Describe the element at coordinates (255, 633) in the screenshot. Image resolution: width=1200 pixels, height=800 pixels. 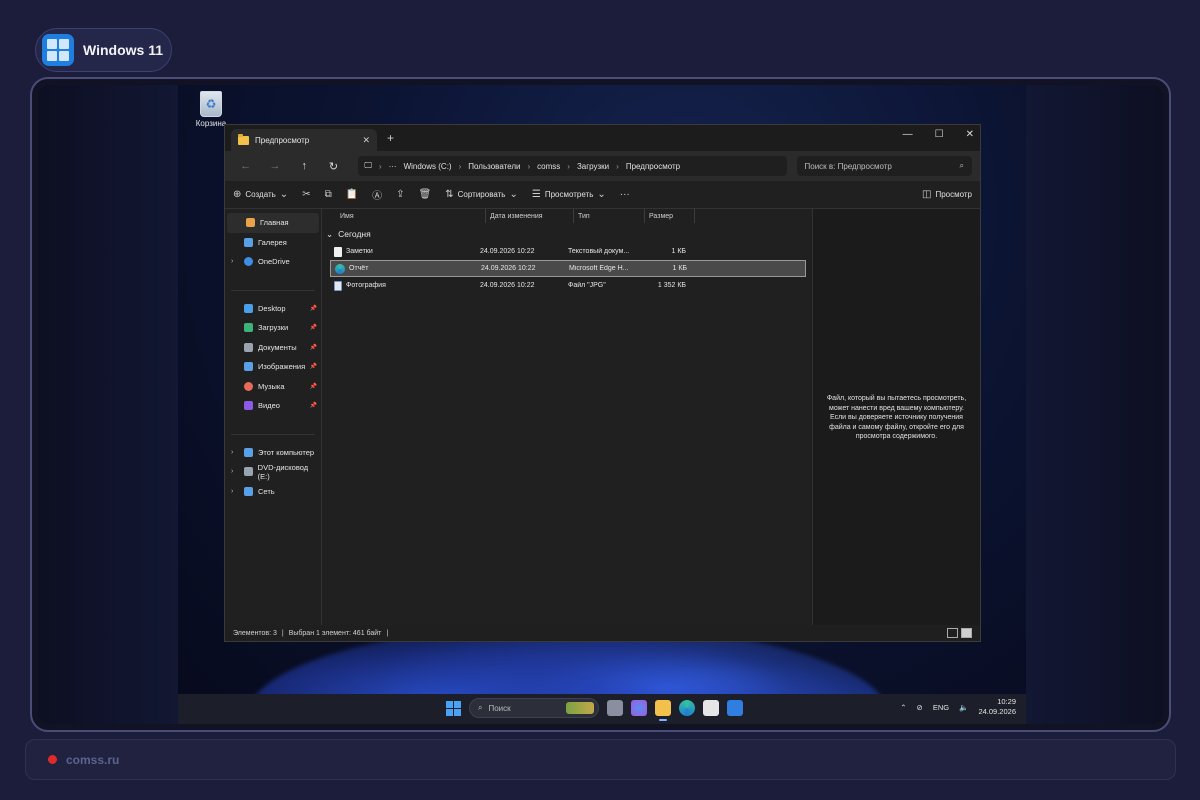
I see `items-count: Элементов: 3` at that location.